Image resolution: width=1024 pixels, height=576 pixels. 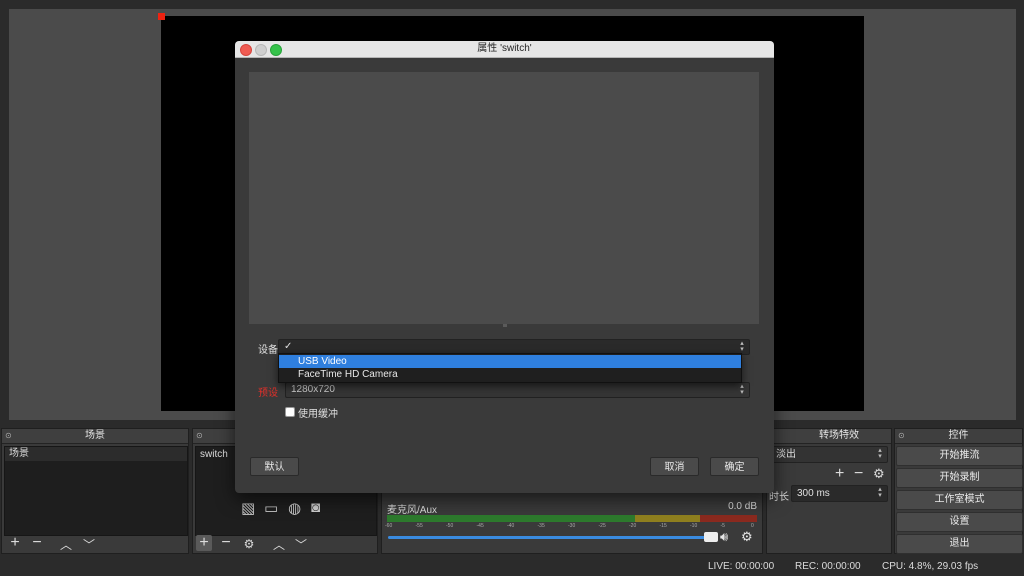 I want to click on settings-button: 设置, so click(x=959, y=522).